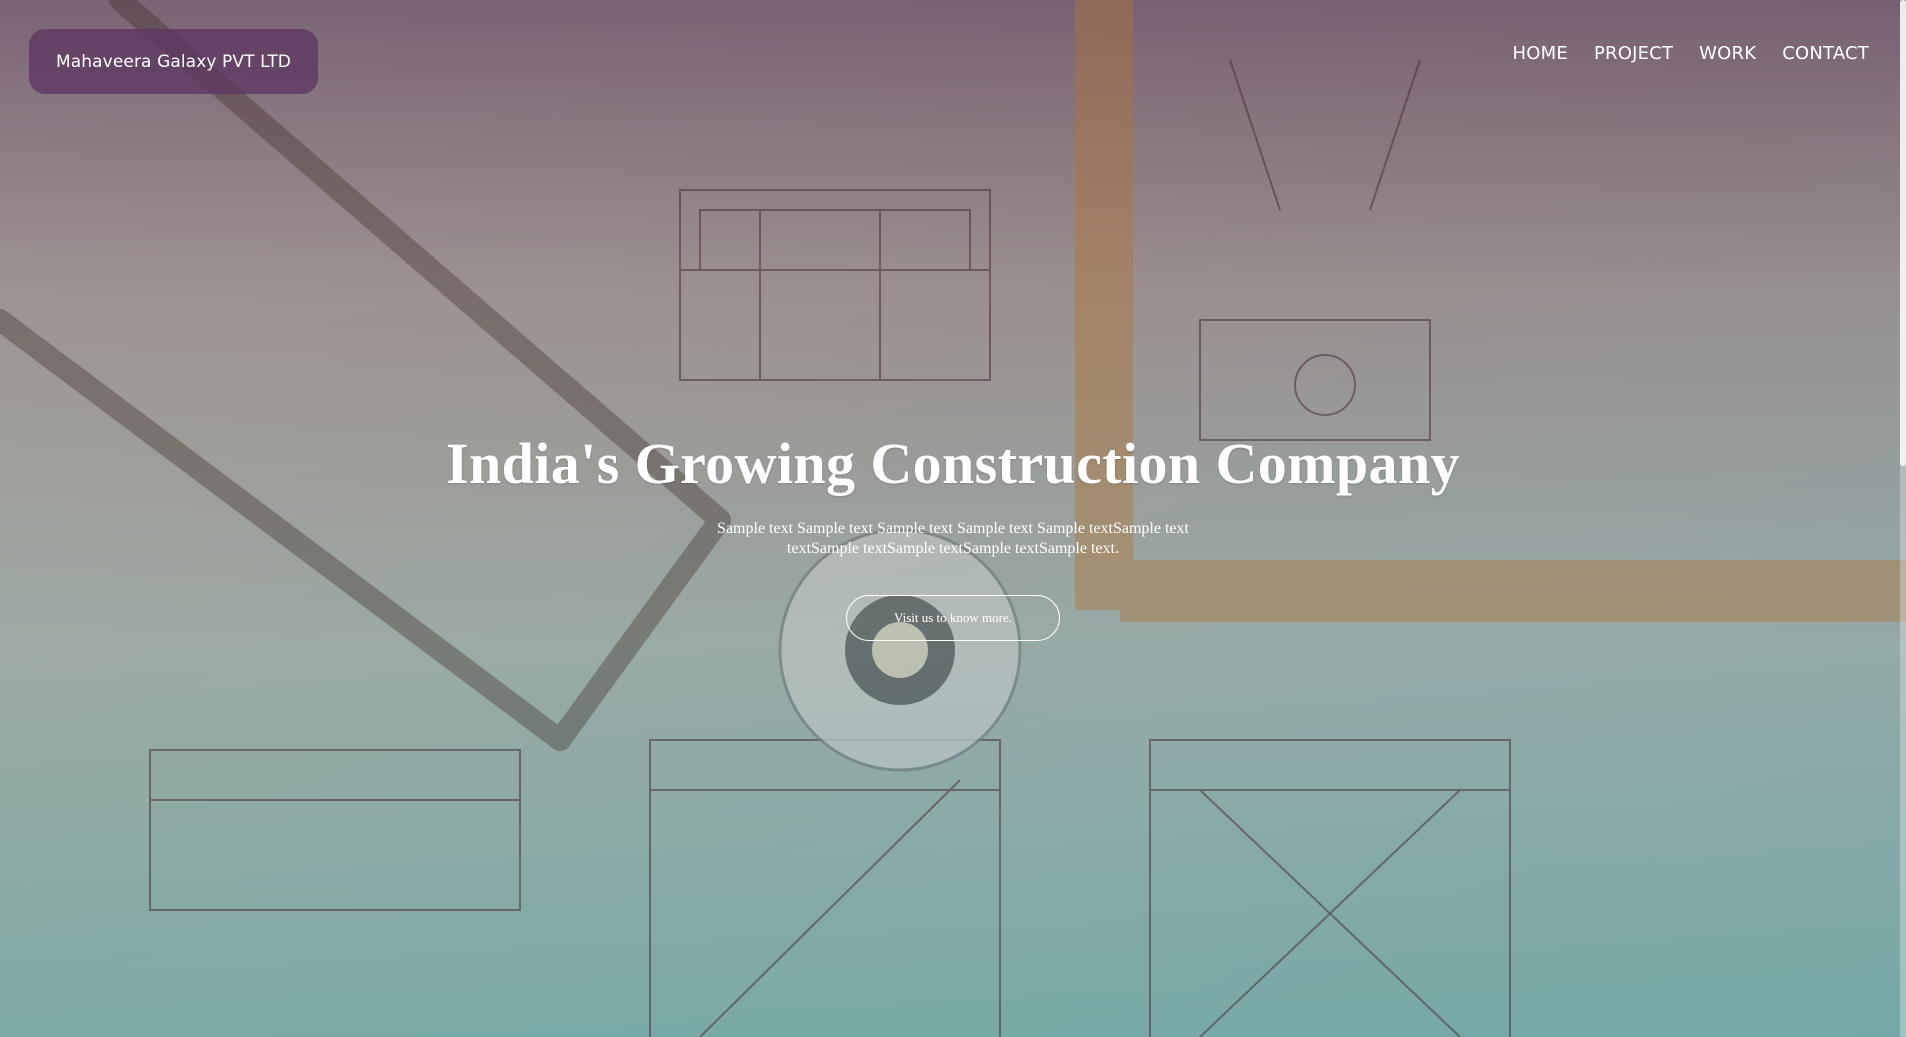 This screenshot has width=1906, height=1037. I want to click on visit-us-button: Visit us to know more., so click(953, 618).